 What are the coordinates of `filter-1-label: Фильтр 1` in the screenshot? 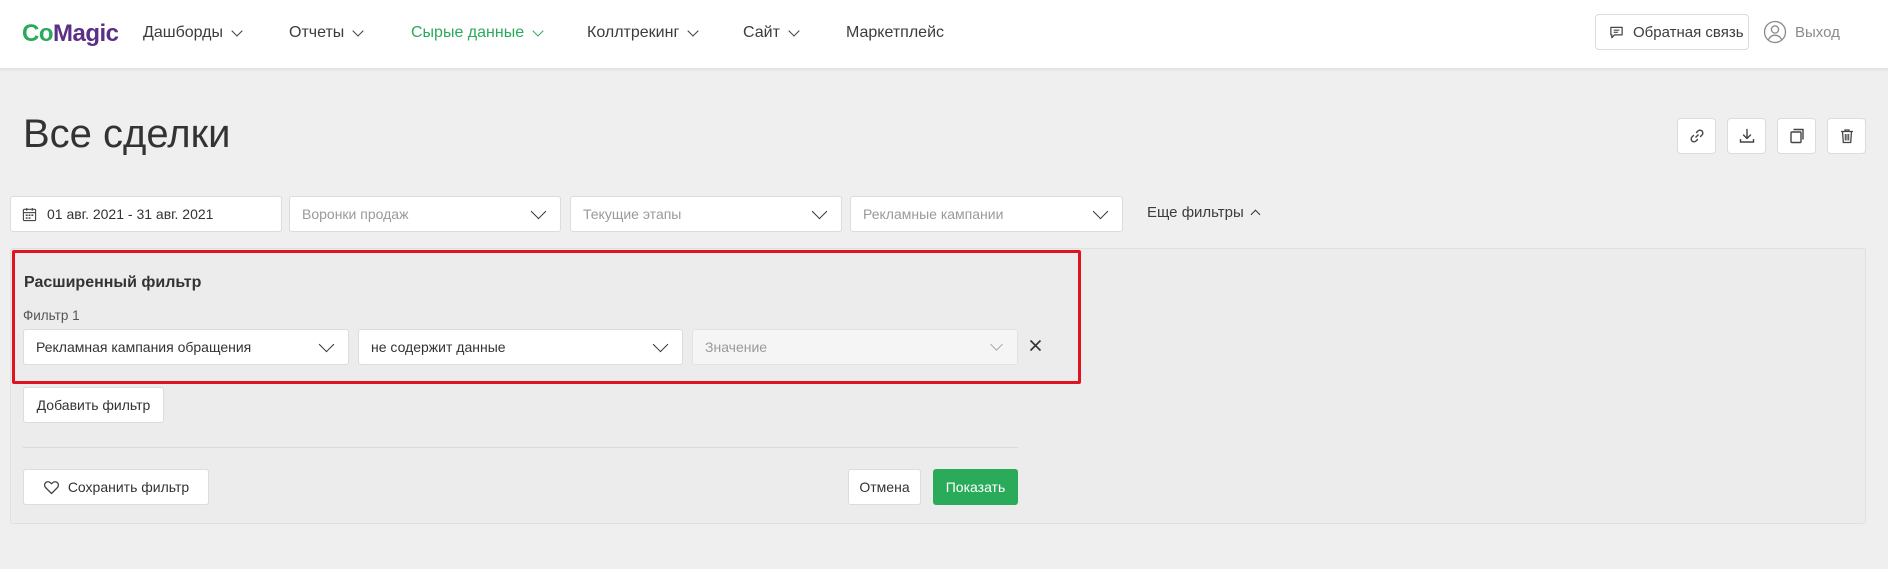 It's located at (51, 315).